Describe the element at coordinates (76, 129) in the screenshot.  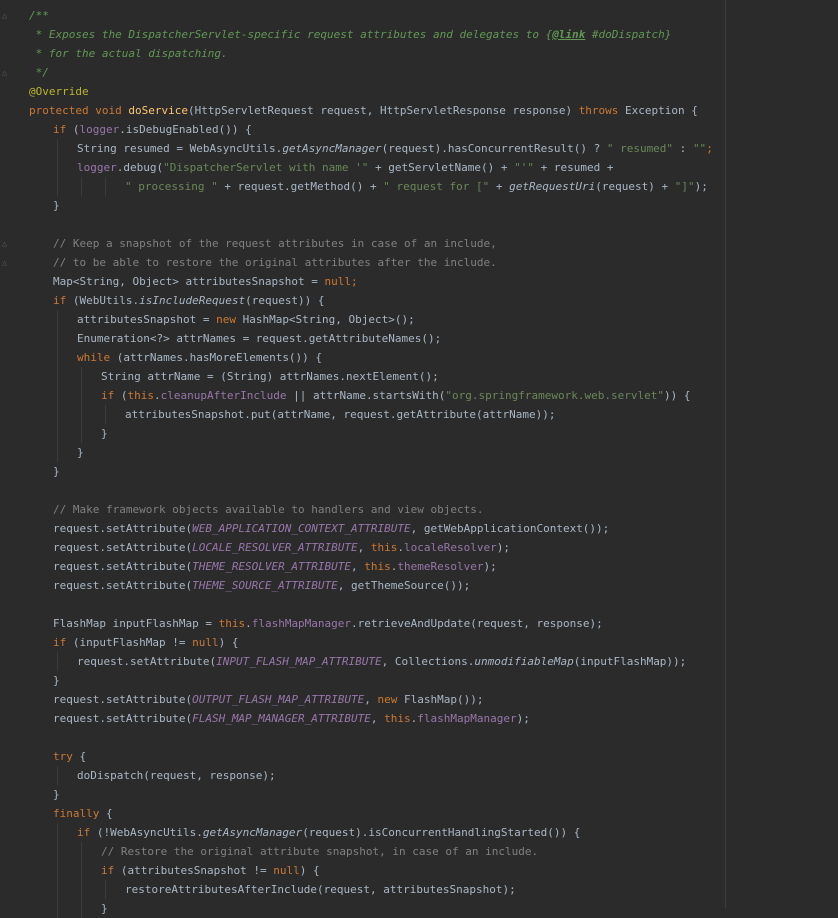
I see `code-token: (` at that location.